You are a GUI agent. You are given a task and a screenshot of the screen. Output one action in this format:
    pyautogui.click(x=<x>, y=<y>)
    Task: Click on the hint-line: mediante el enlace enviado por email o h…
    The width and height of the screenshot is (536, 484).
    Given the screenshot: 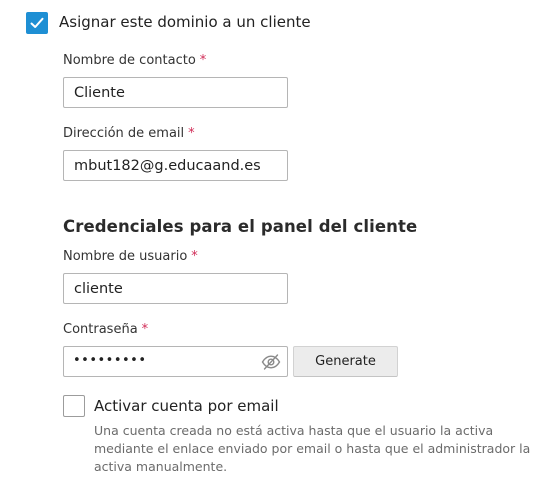 What is the action you would take?
    pyautogui.click(x=312, y=448)
    